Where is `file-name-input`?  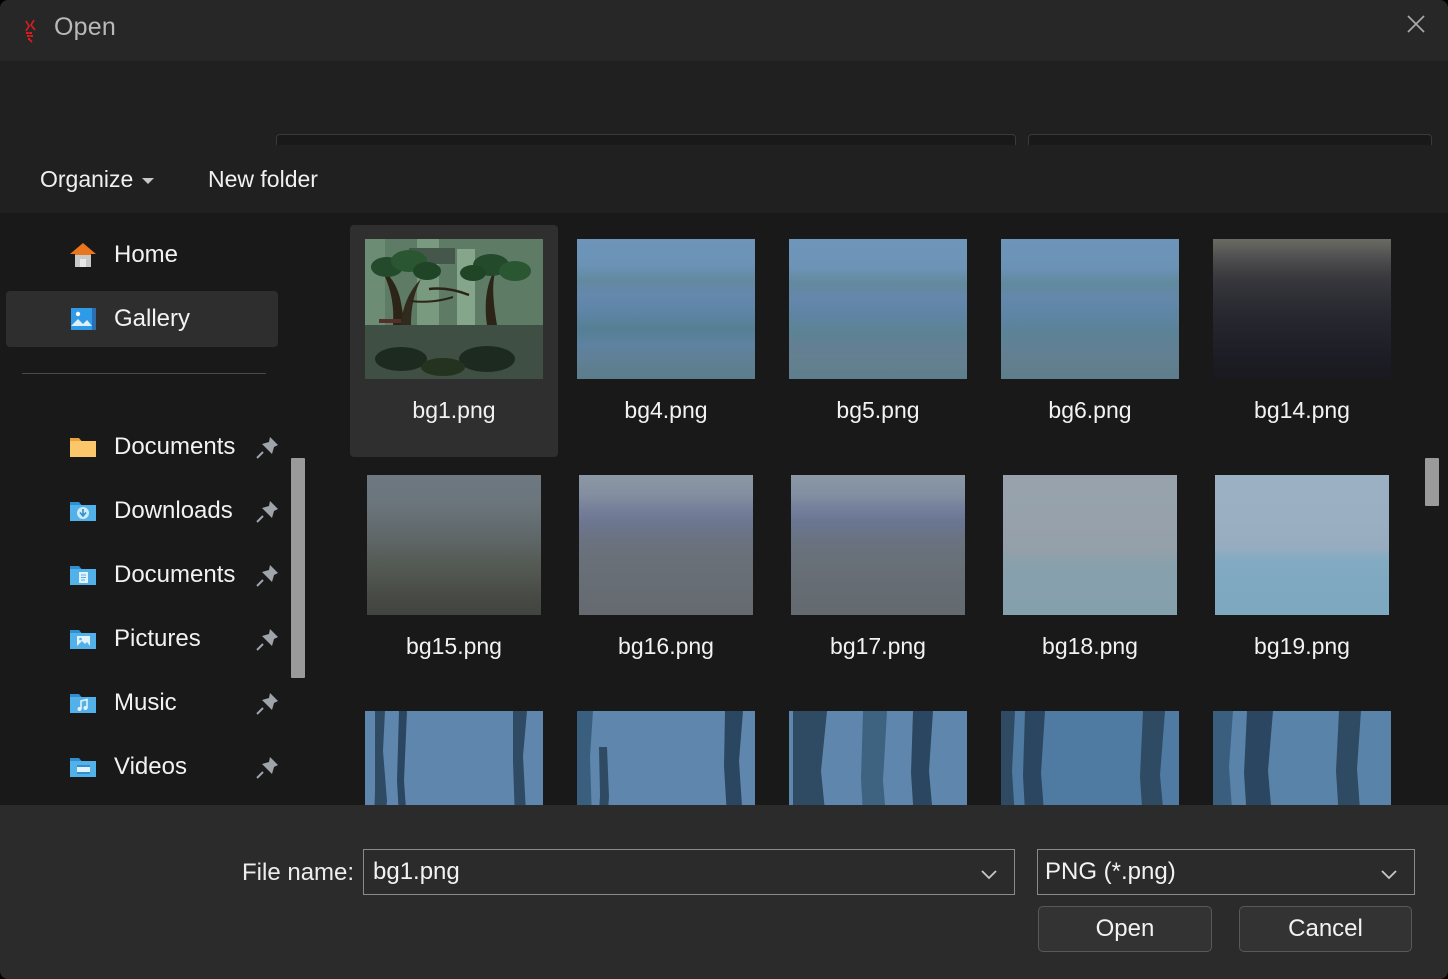 file-name-input is located at coordinates (661, 872).